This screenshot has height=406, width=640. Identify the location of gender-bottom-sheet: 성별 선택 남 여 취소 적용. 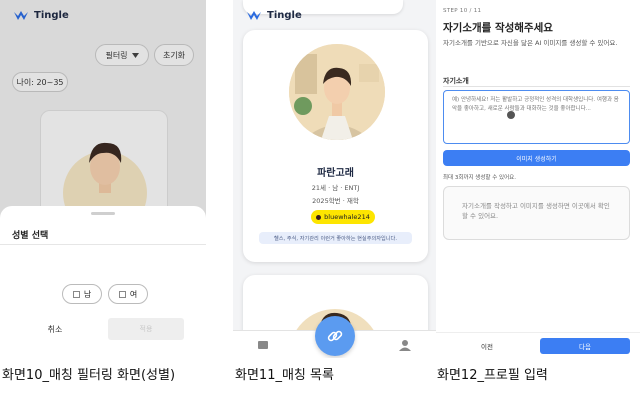
(103, 282).